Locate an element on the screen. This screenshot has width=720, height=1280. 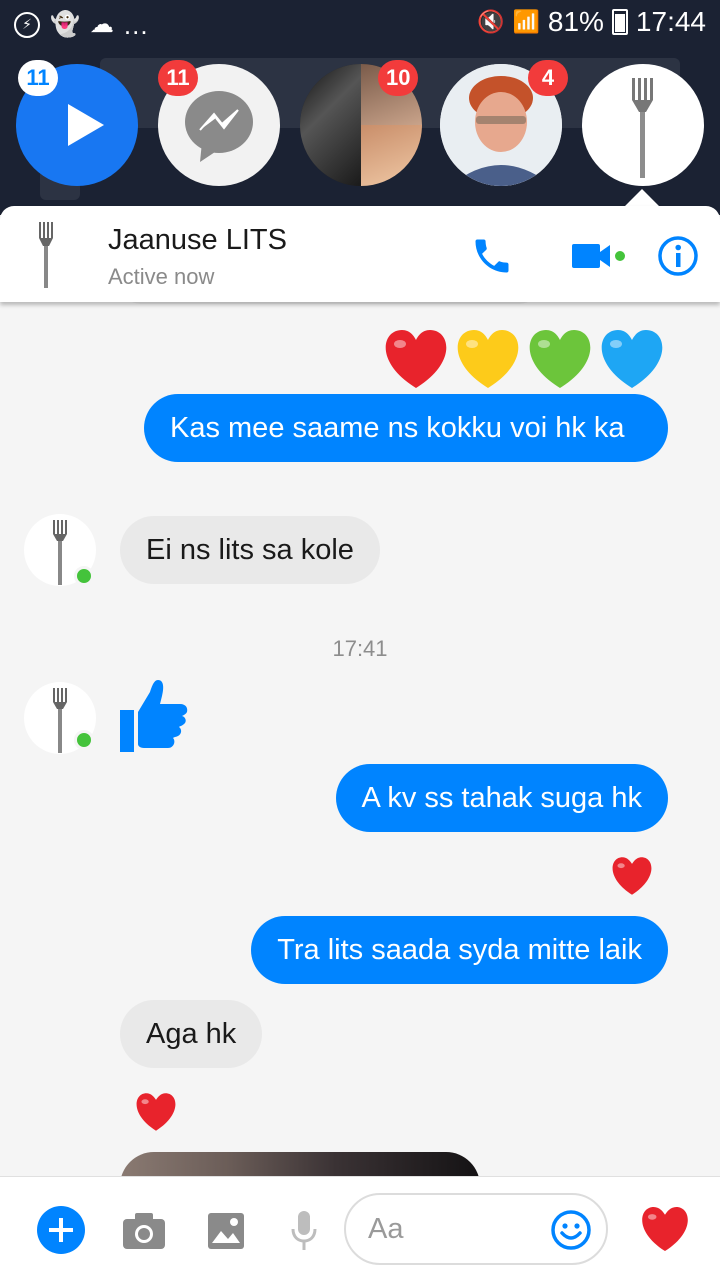
snapchat-icon: 👻 is located at coordinates (65, 24).